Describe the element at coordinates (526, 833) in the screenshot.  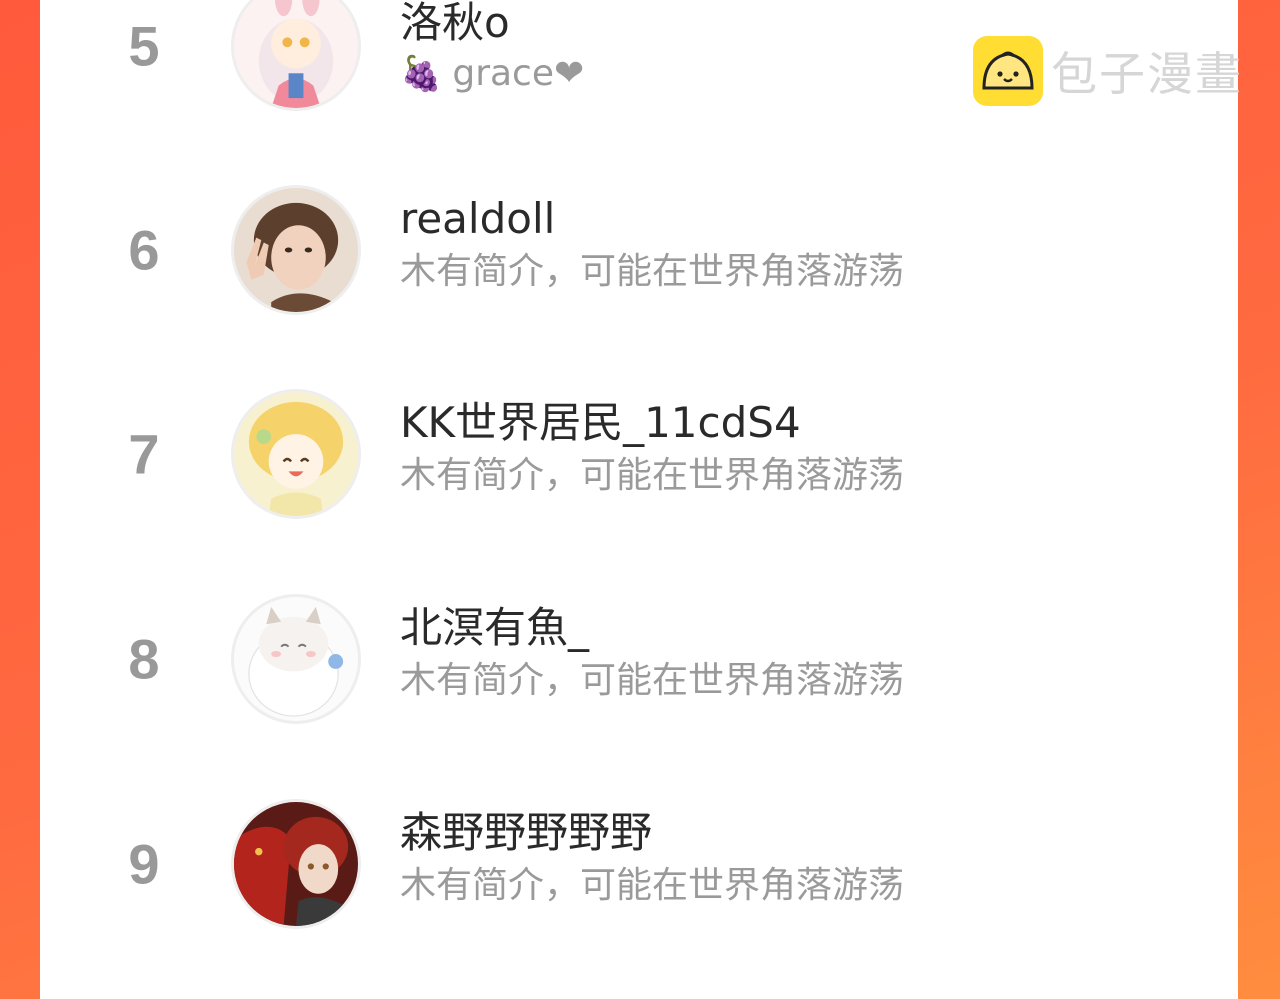
I see `username: 森野野野野野` at that location.